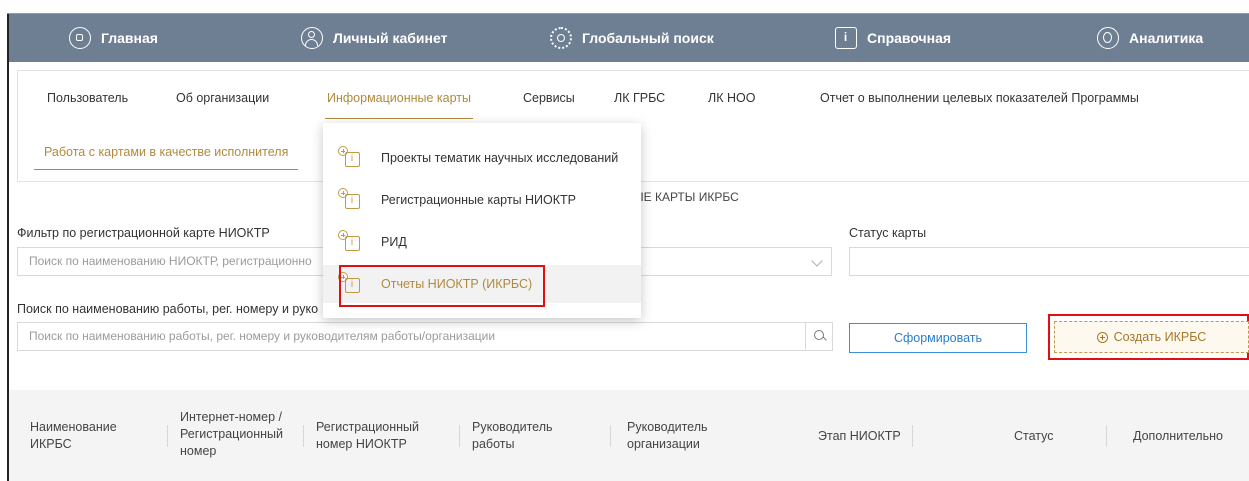 Image resolution: width=1249 pixels, height=481 pixels. I want to click on nav-item-global-search: Глобальный поиск, so click(632, 38).